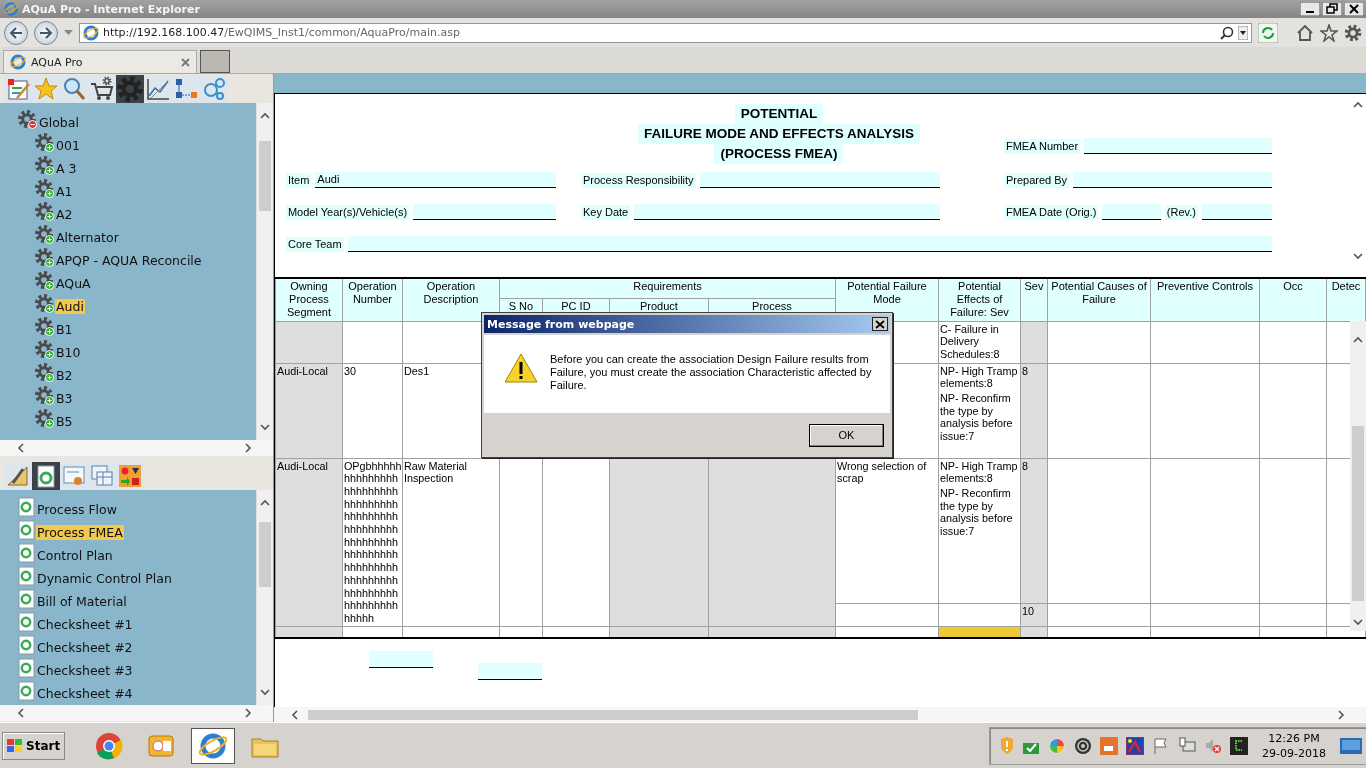  Describe the element at coordinates (605, 212) in the screenshot. I see `field-label: Key Date` at that location.